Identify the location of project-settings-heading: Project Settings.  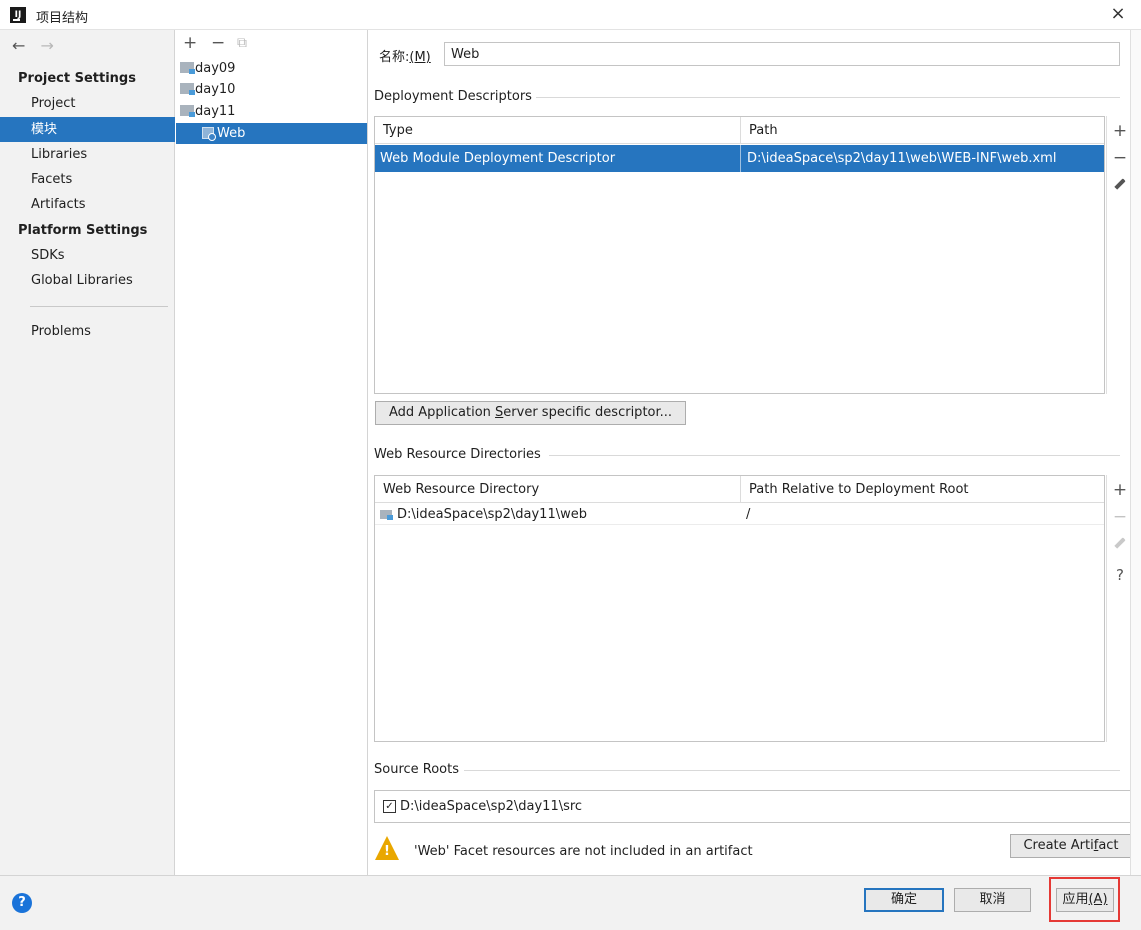
(77, 78).